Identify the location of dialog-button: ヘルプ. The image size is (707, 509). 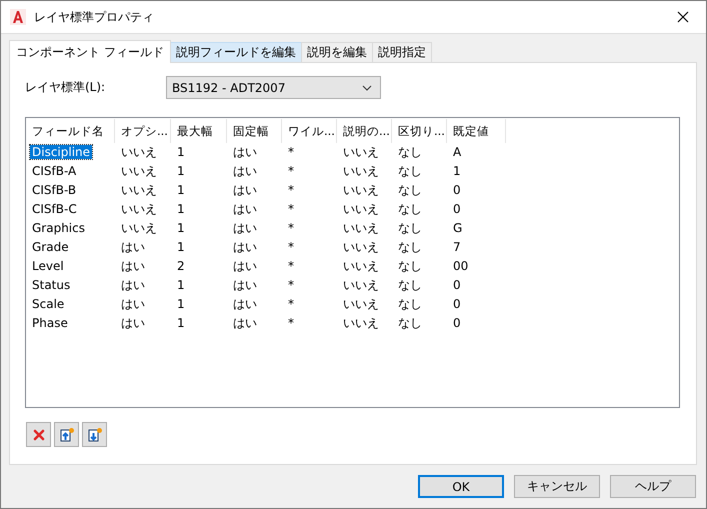
(653, 486).